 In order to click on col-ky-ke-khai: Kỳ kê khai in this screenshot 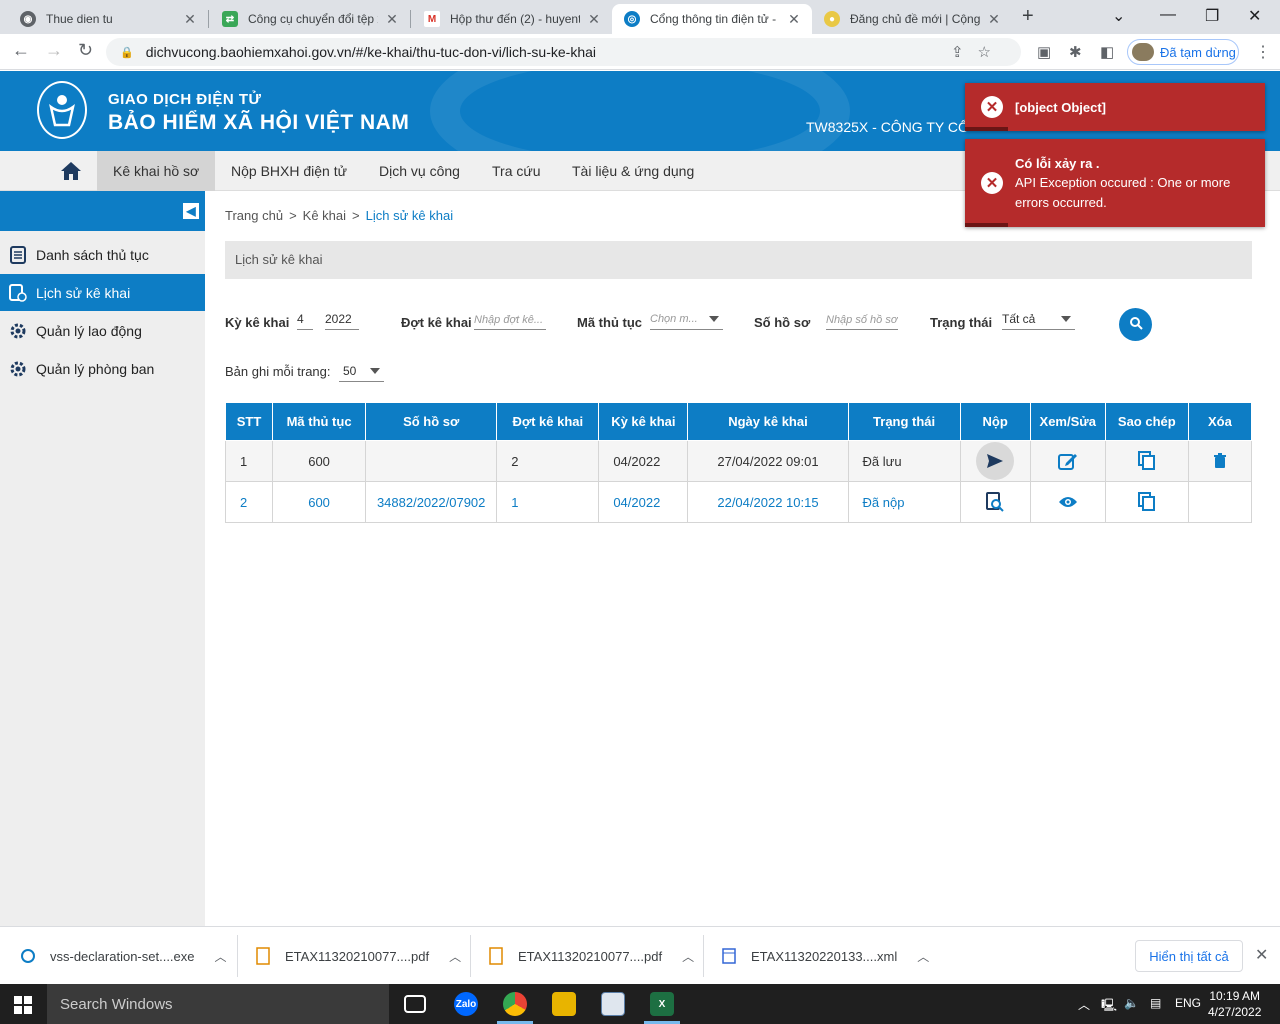, I will do `click(643, 421)`.